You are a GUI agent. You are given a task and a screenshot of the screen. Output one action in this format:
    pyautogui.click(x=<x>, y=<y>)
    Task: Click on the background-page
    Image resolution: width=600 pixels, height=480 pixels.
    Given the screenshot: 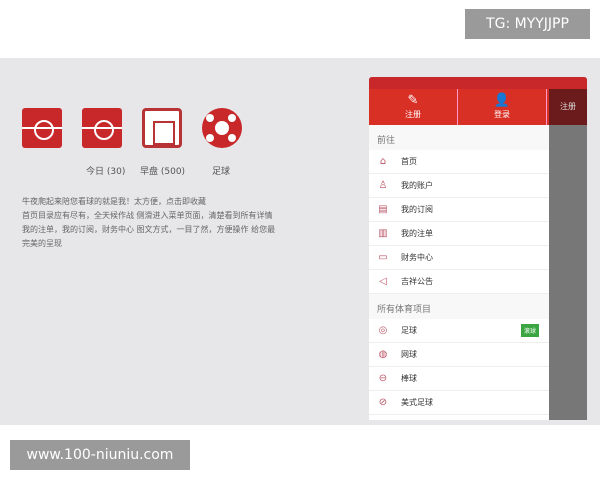 What is the action you would take?
    pyautogui.click(x=568, y=272)
    